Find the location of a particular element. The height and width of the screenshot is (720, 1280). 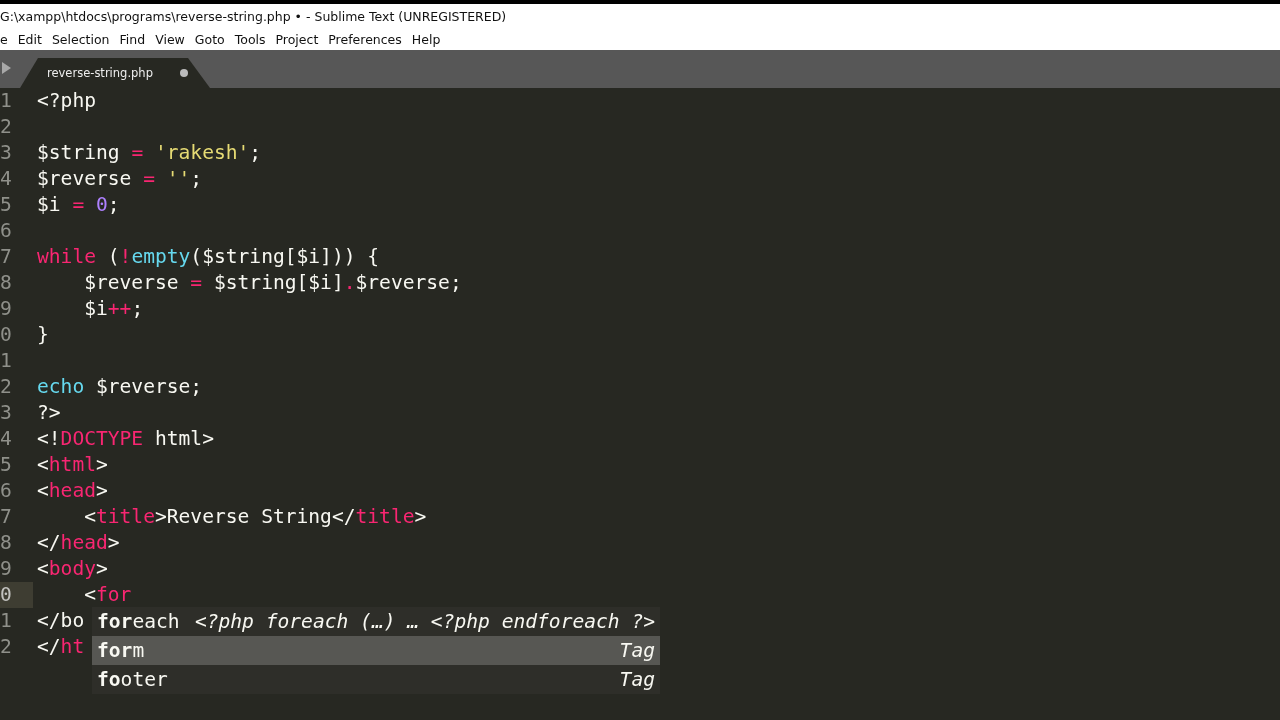

code-line: $string = 'rakesh'; is located at coordinates (149, 153).